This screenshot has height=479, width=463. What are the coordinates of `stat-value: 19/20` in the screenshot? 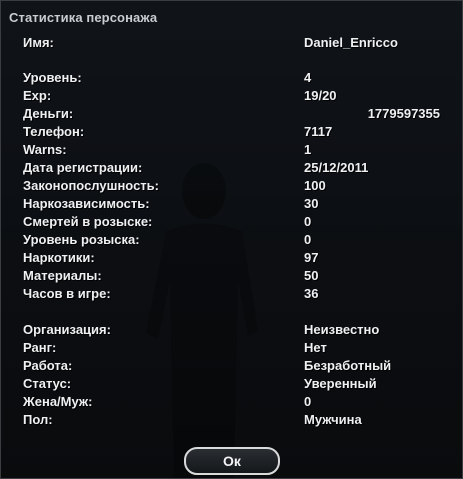 It's located at (320, 95).